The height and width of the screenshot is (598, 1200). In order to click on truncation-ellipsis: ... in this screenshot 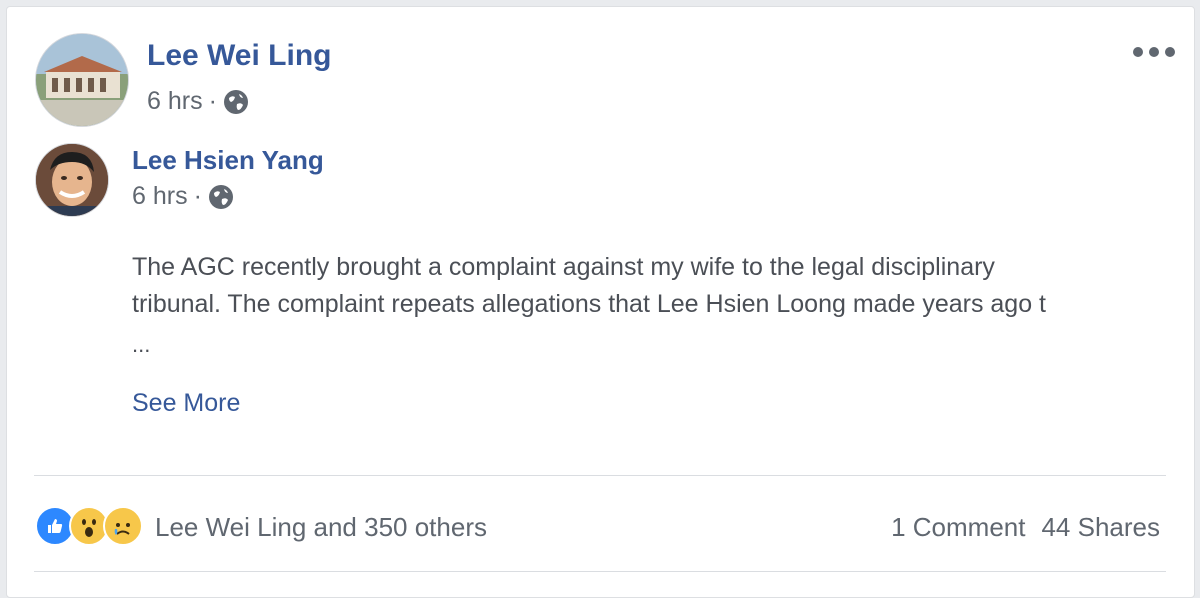, I will do `click(141, 344)`.